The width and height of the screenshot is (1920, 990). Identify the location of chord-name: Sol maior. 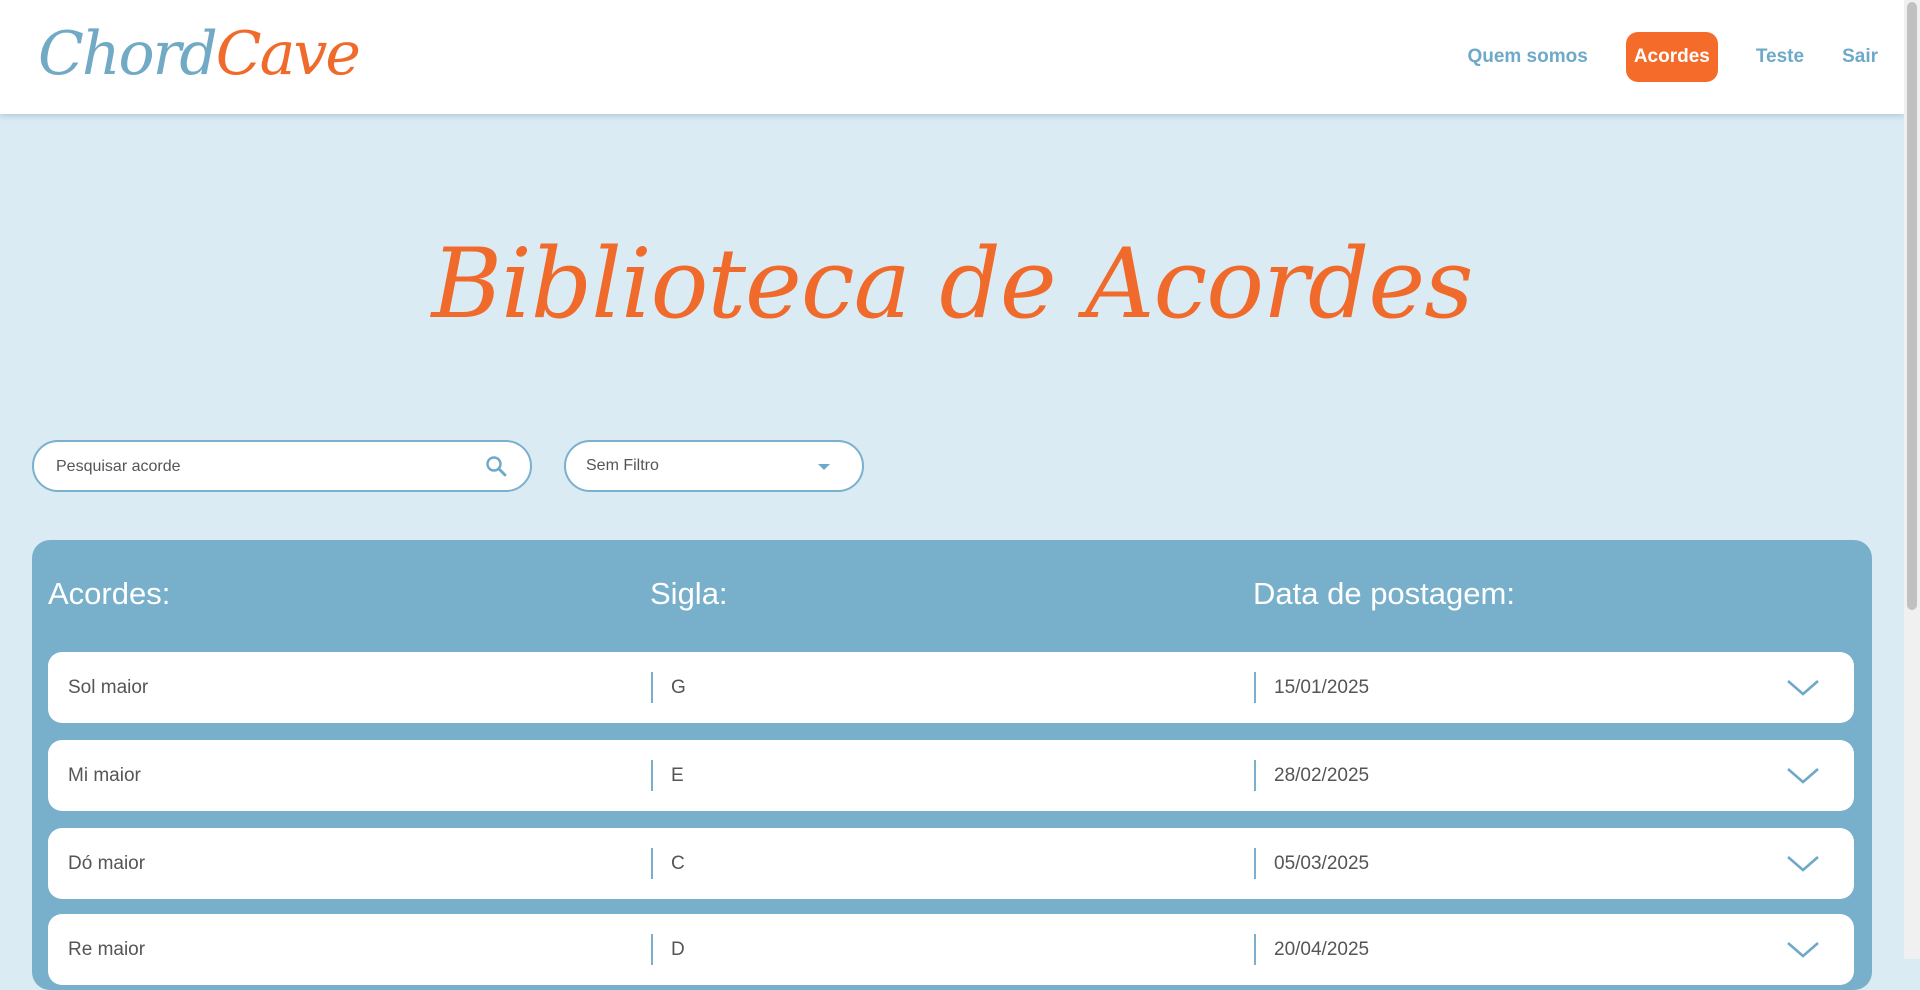
(108, 687).